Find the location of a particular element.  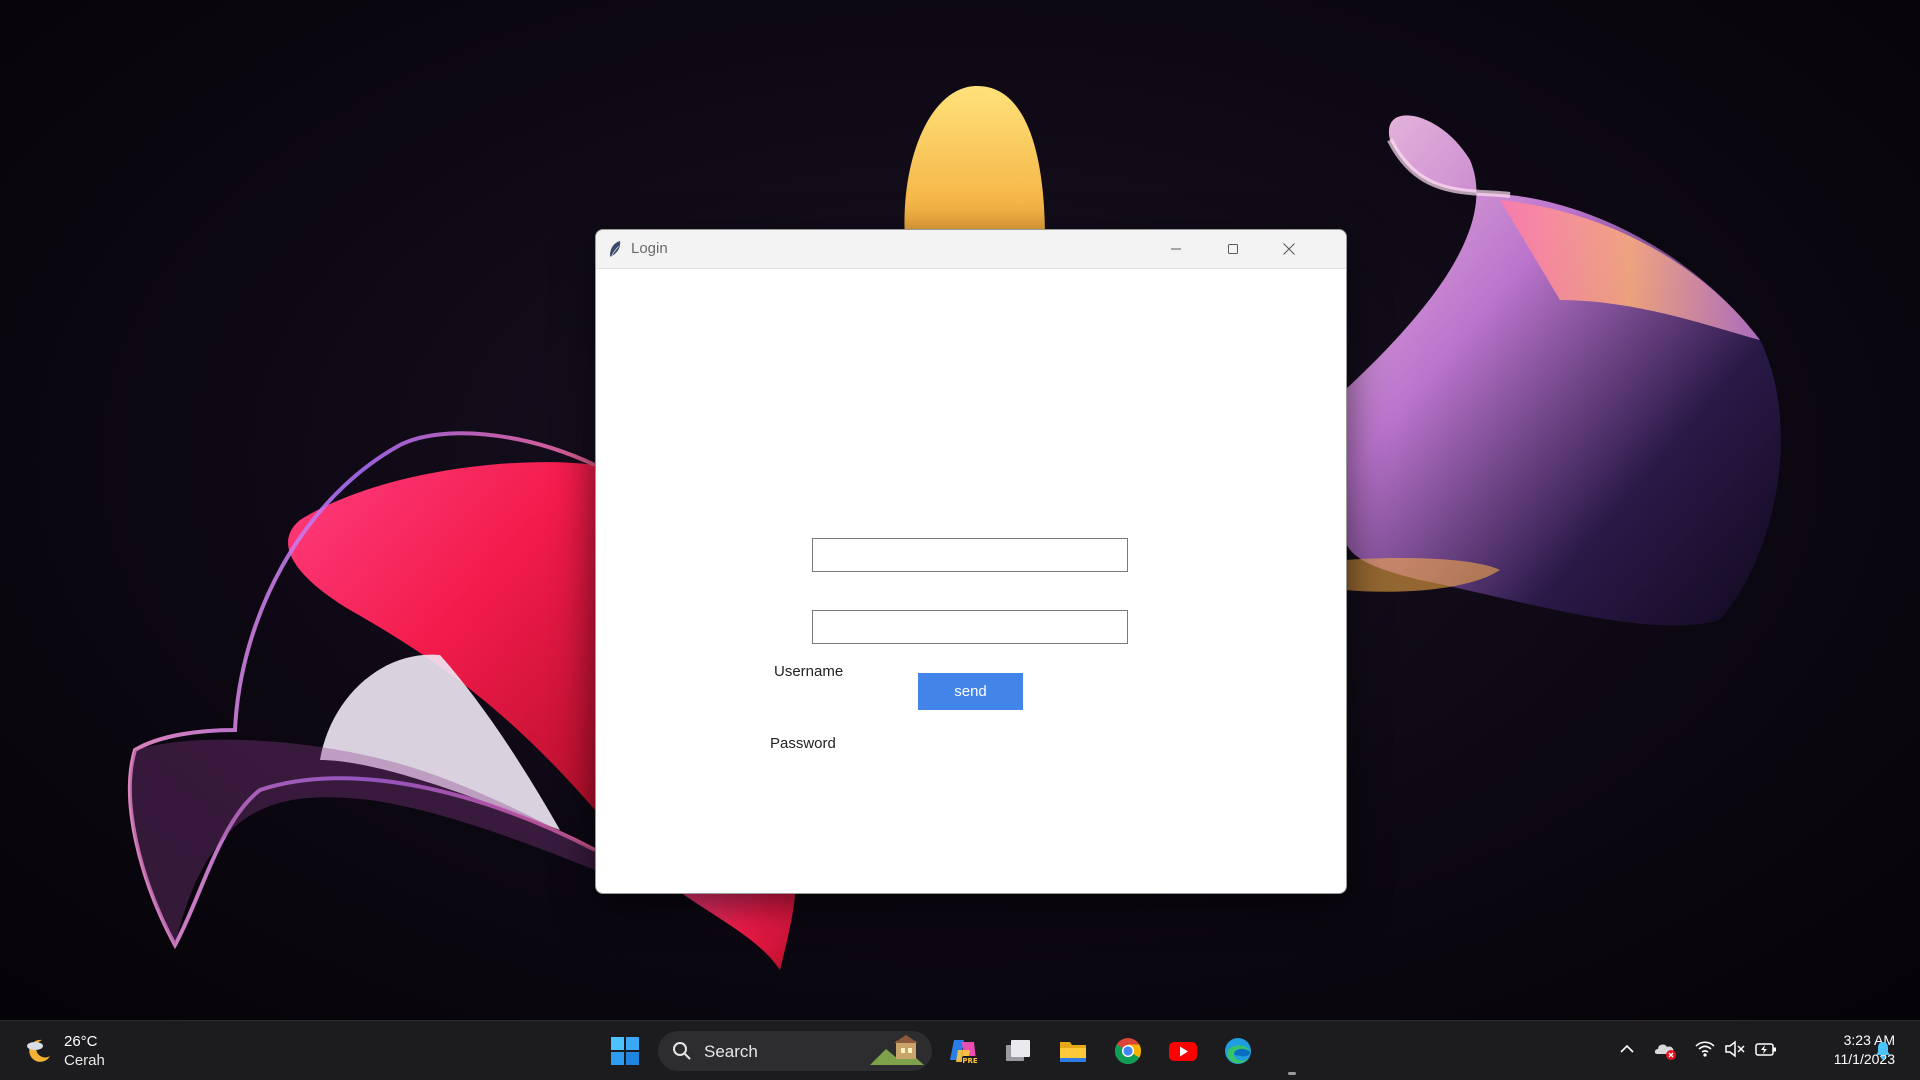

search-icon is located at coordinates (682, 1053).